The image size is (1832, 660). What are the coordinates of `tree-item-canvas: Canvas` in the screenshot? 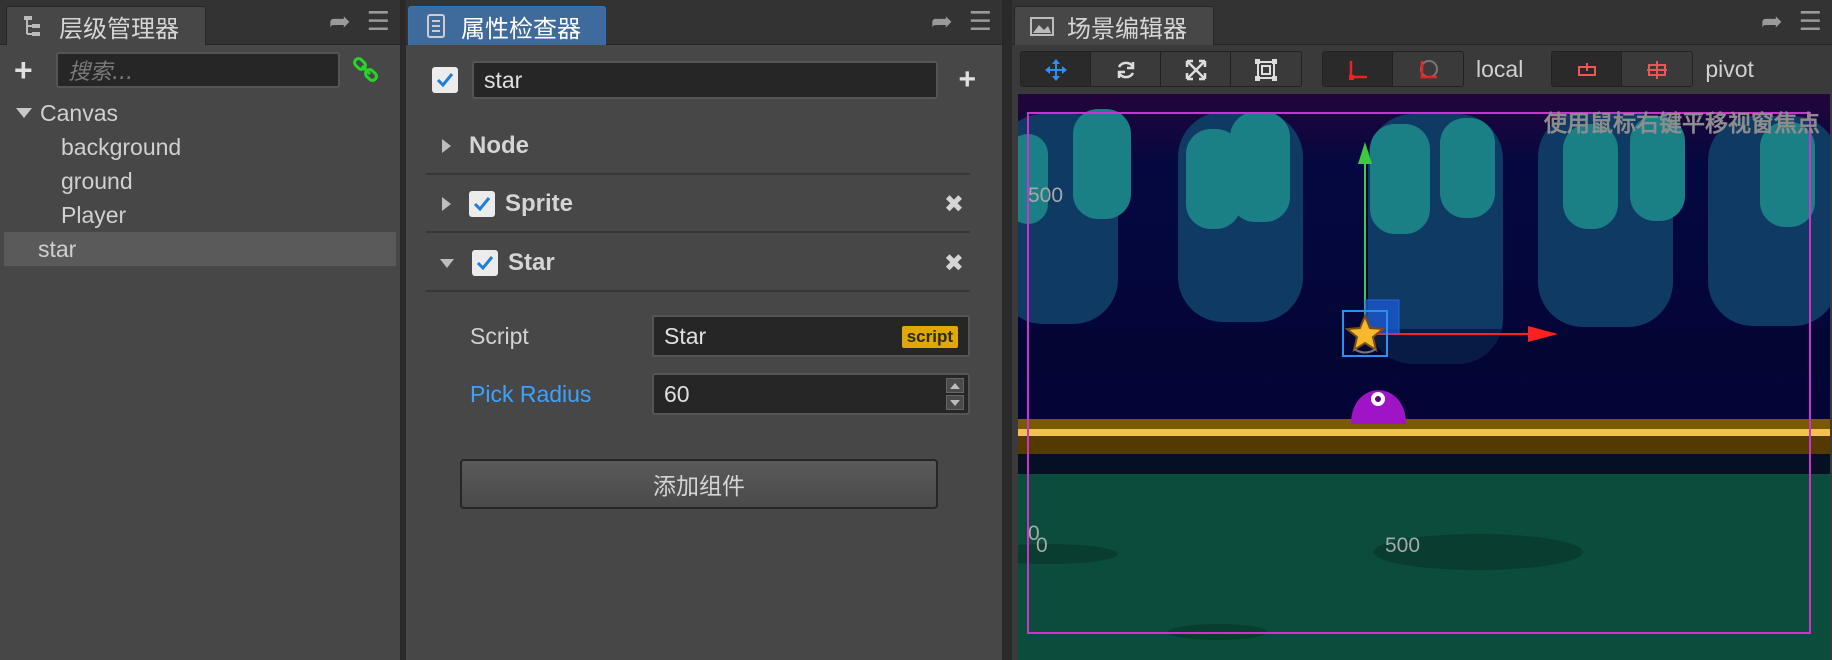 It's located at (200, 113).